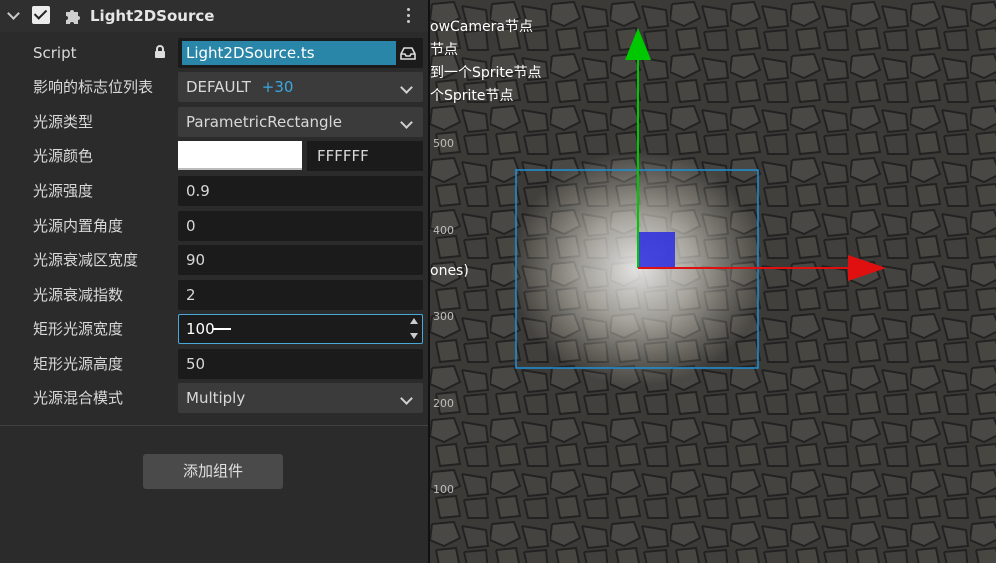 This screenshot has height=563, width=996. What do you see at coordinates (300, 260) in the screenshot?
I see `falloff-width-input: 90` at bounding box center [300, 260].